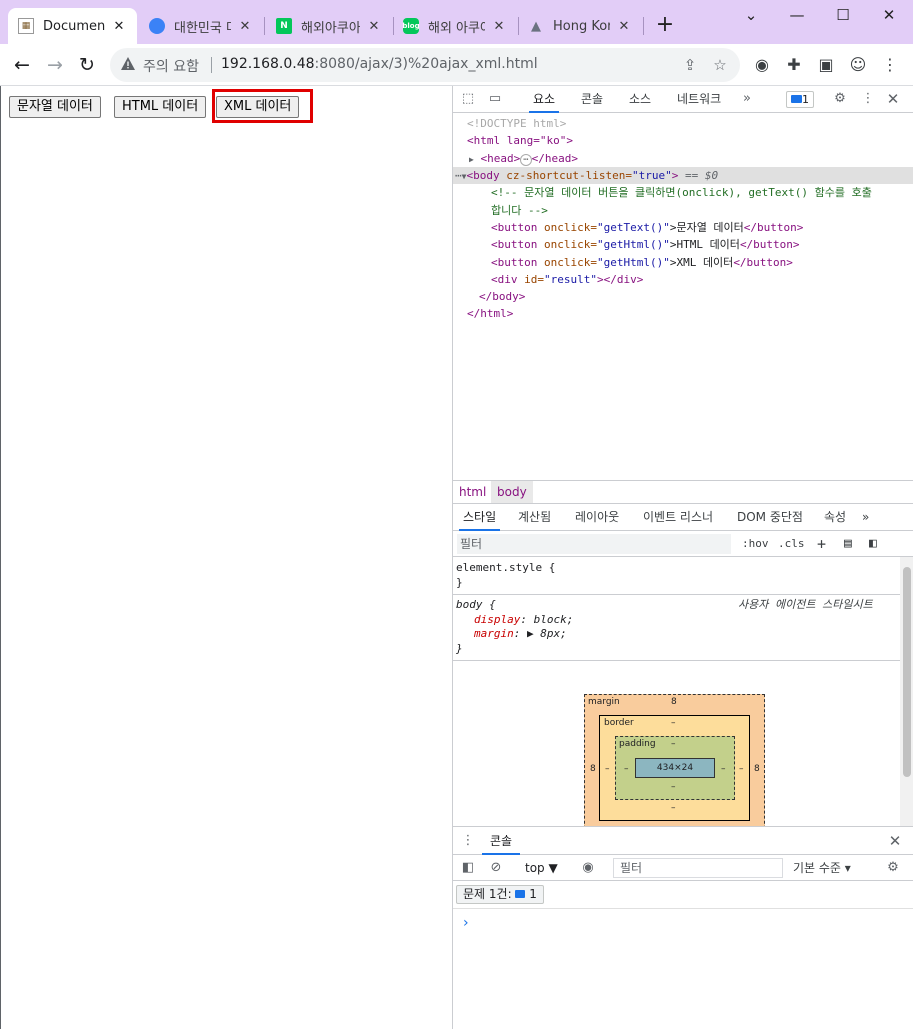 The height and width of the screenshot is (1029, 913). I want to click on close-drawer-icon: ✕, so click(895, 841).